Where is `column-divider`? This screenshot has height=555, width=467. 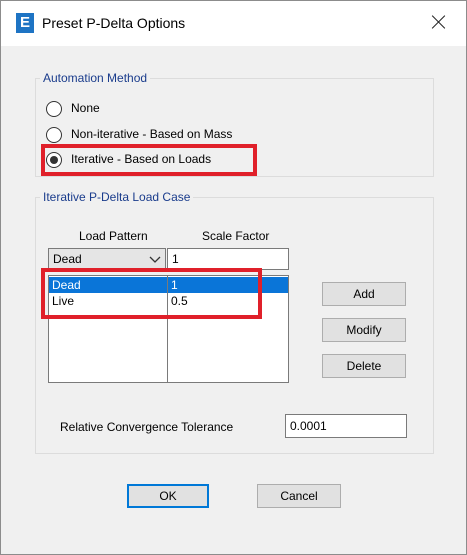
column-divider is located at coordinates (167, 329).